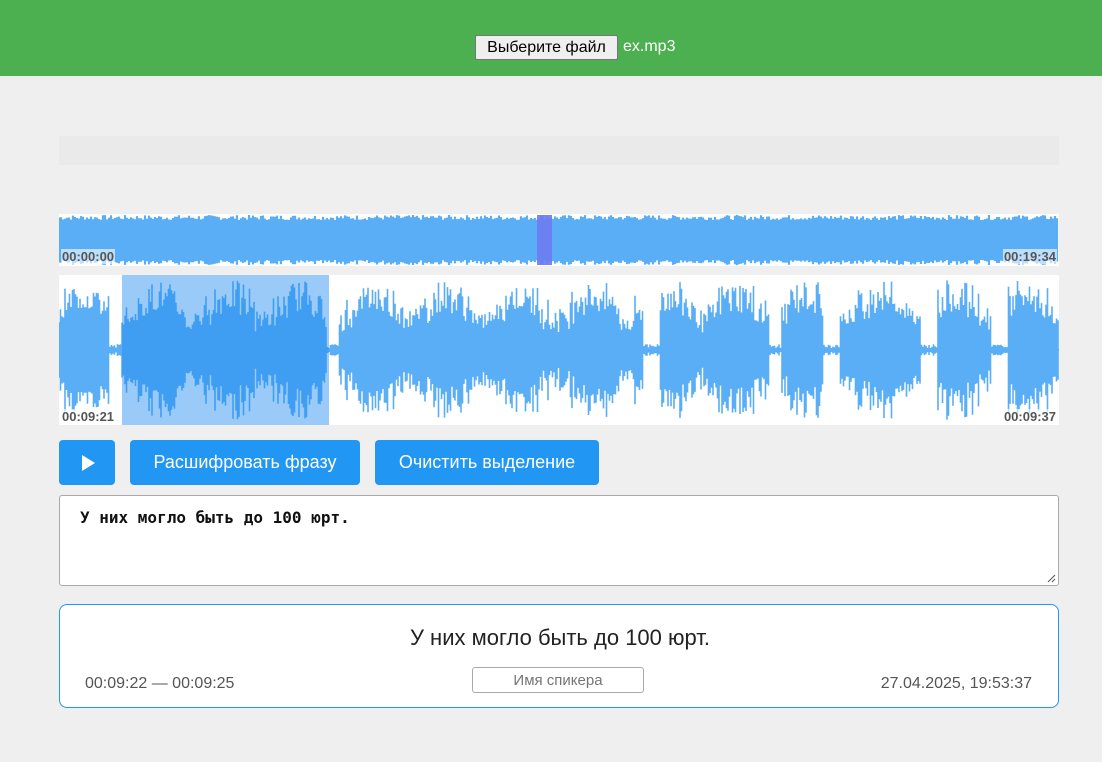 This screenshot has height=762, width=1102. What do you see at coordinates (225, 350) in the screenshot?
I see `waveform-selection-region` at bounding box center [225, 350].